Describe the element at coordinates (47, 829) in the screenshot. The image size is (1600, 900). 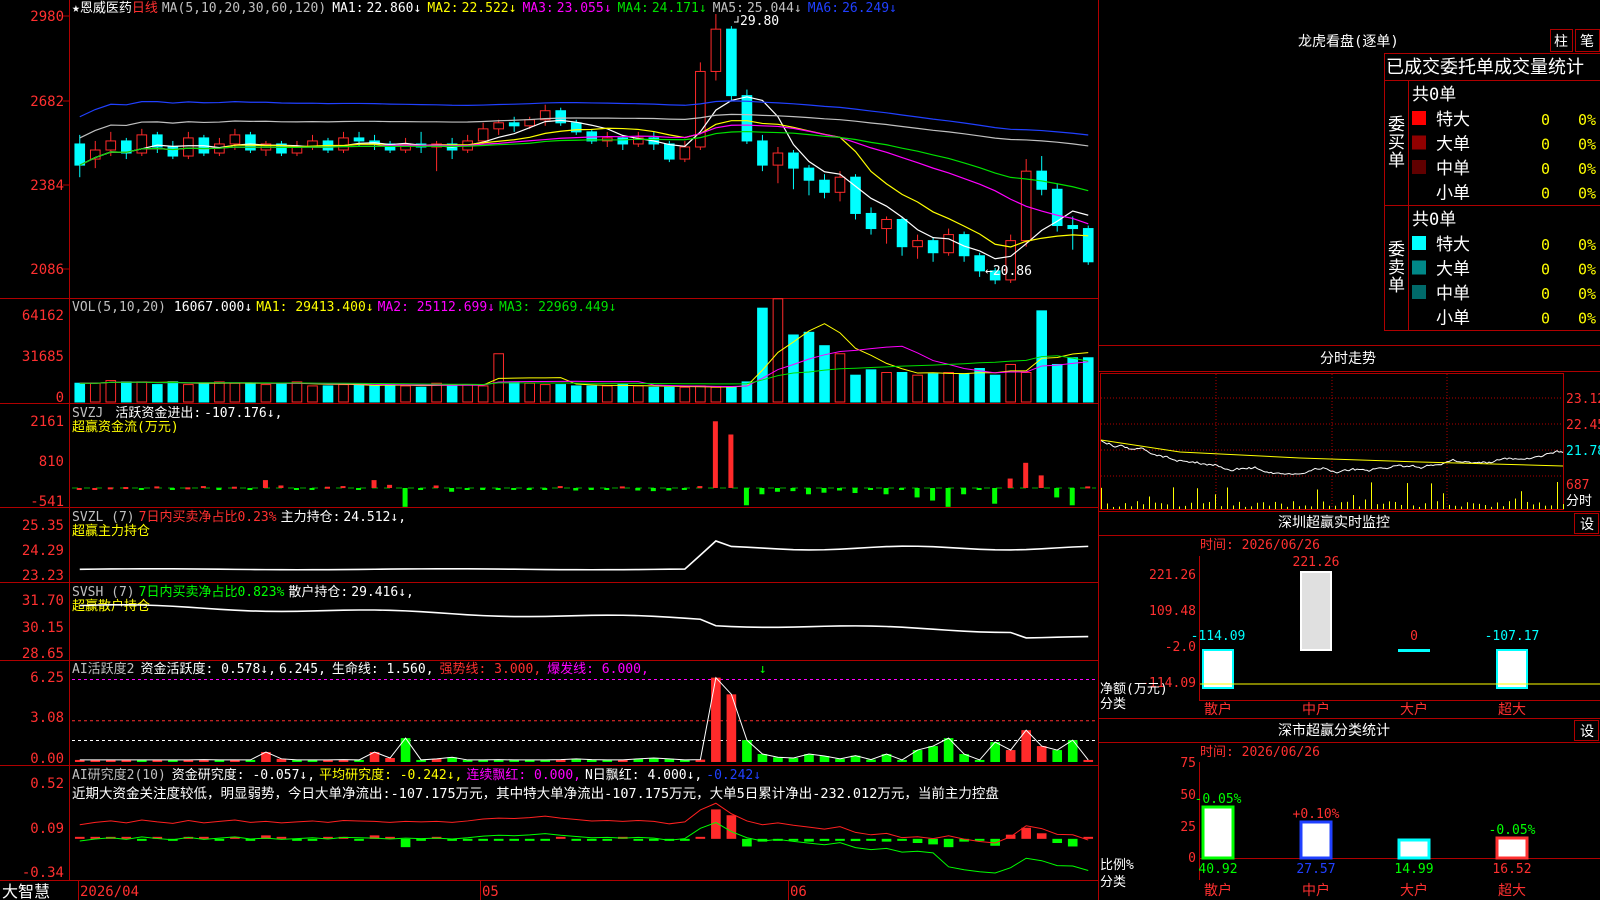
I see `svg-text: 0.09` at that location.